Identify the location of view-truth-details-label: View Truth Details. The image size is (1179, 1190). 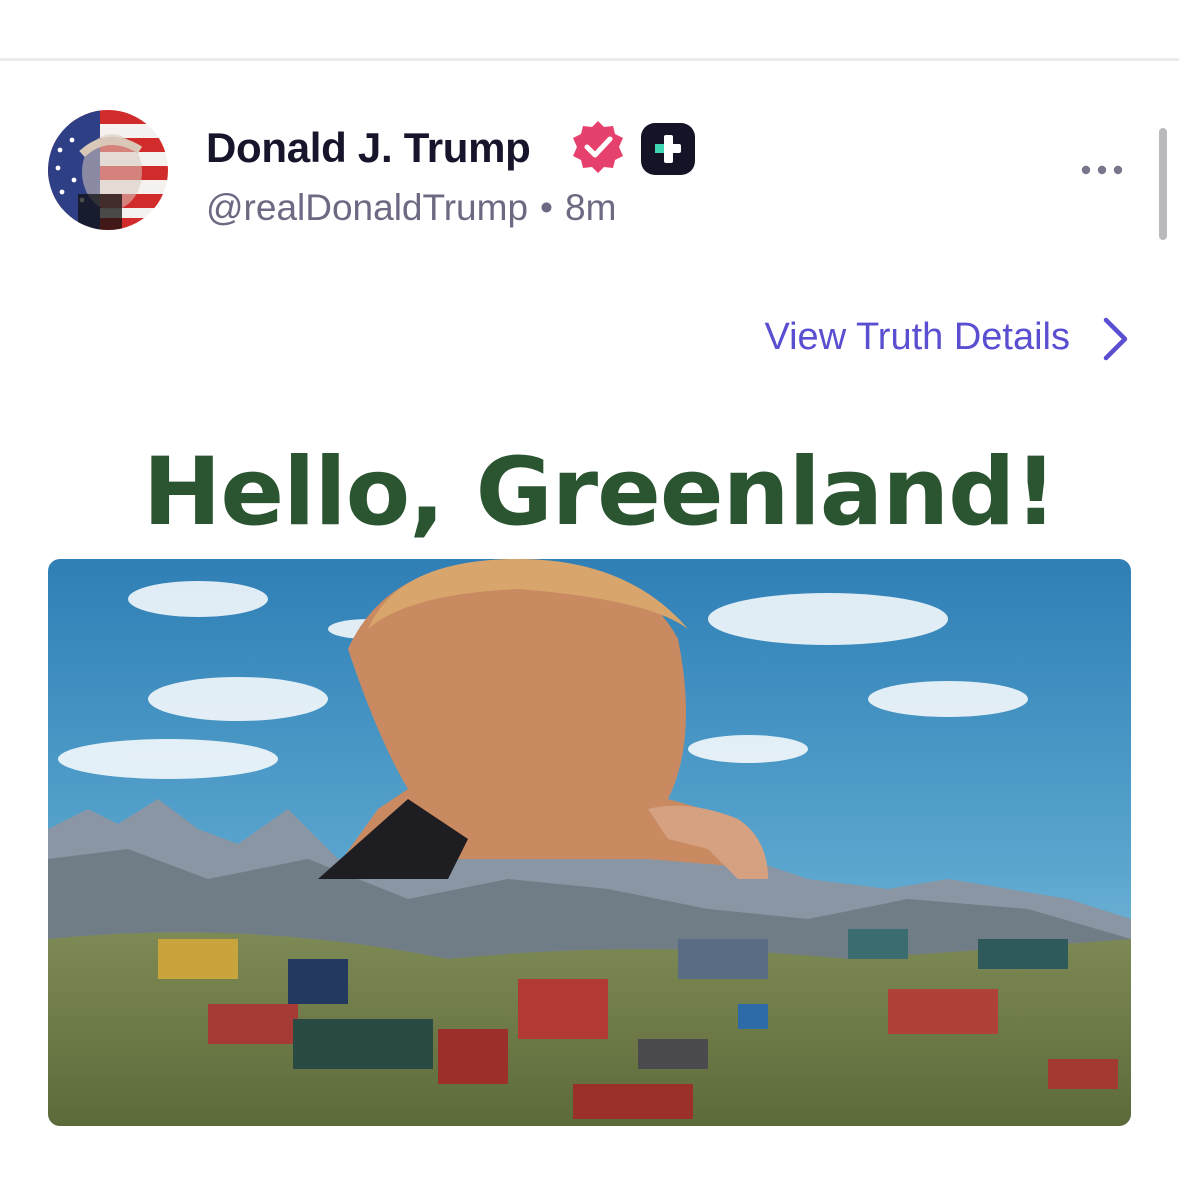
(917, 337).